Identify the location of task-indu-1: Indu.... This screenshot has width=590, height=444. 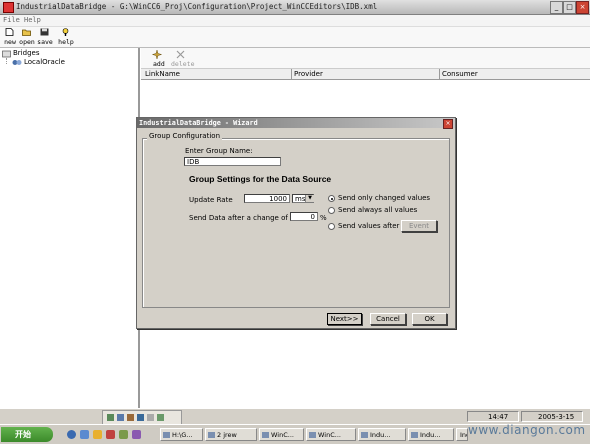
(382, 434).